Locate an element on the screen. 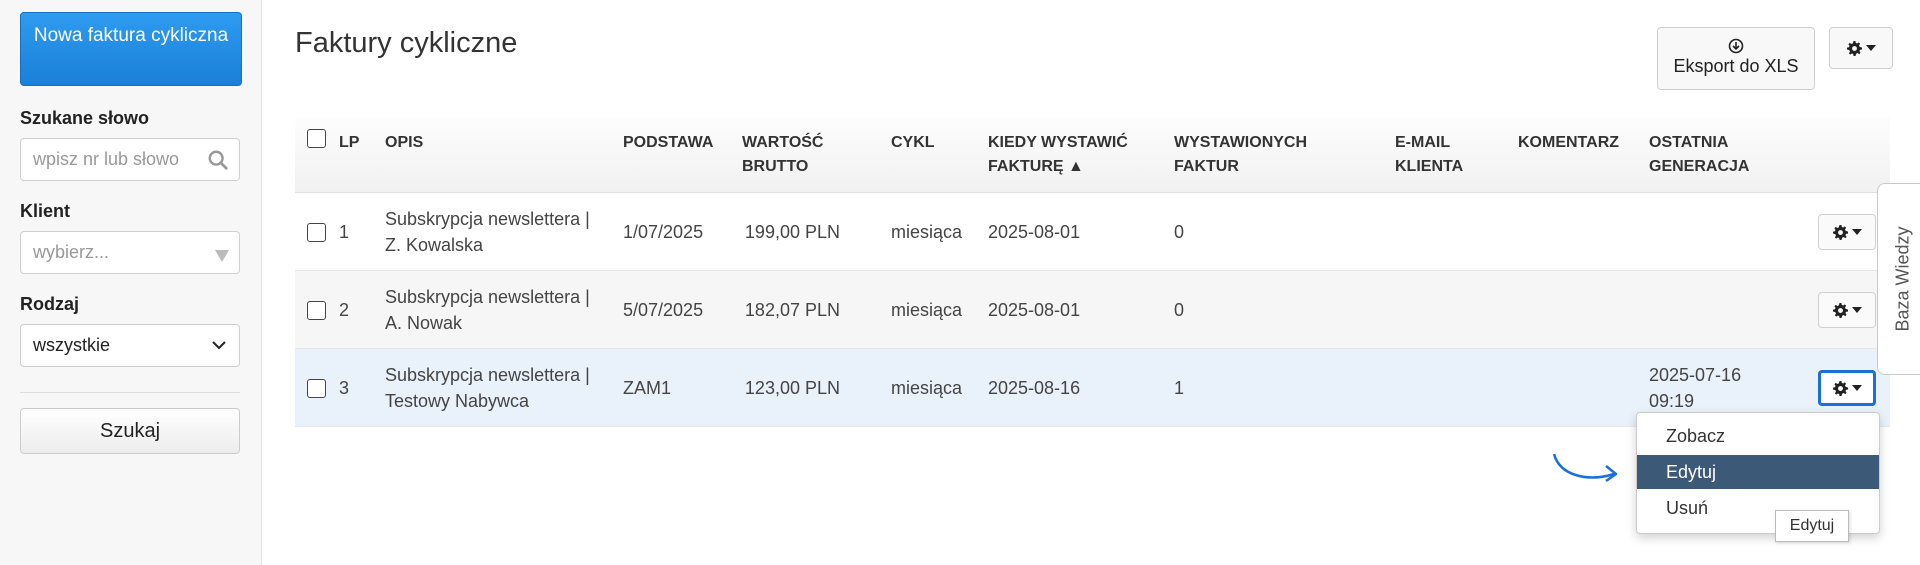 The height and width of the screenshot is (565, 1920). col-kiedy-line2: FAKTURĘ ▲ is located at coordinates (1036, 166).